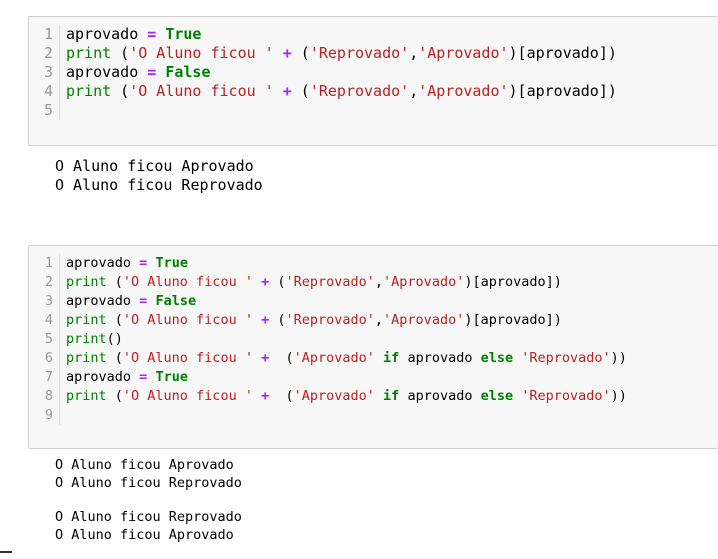  What do you see at coordinates (176, 301) in the screenshot?
I see `code-token: False` at bounding box center [176, 301].